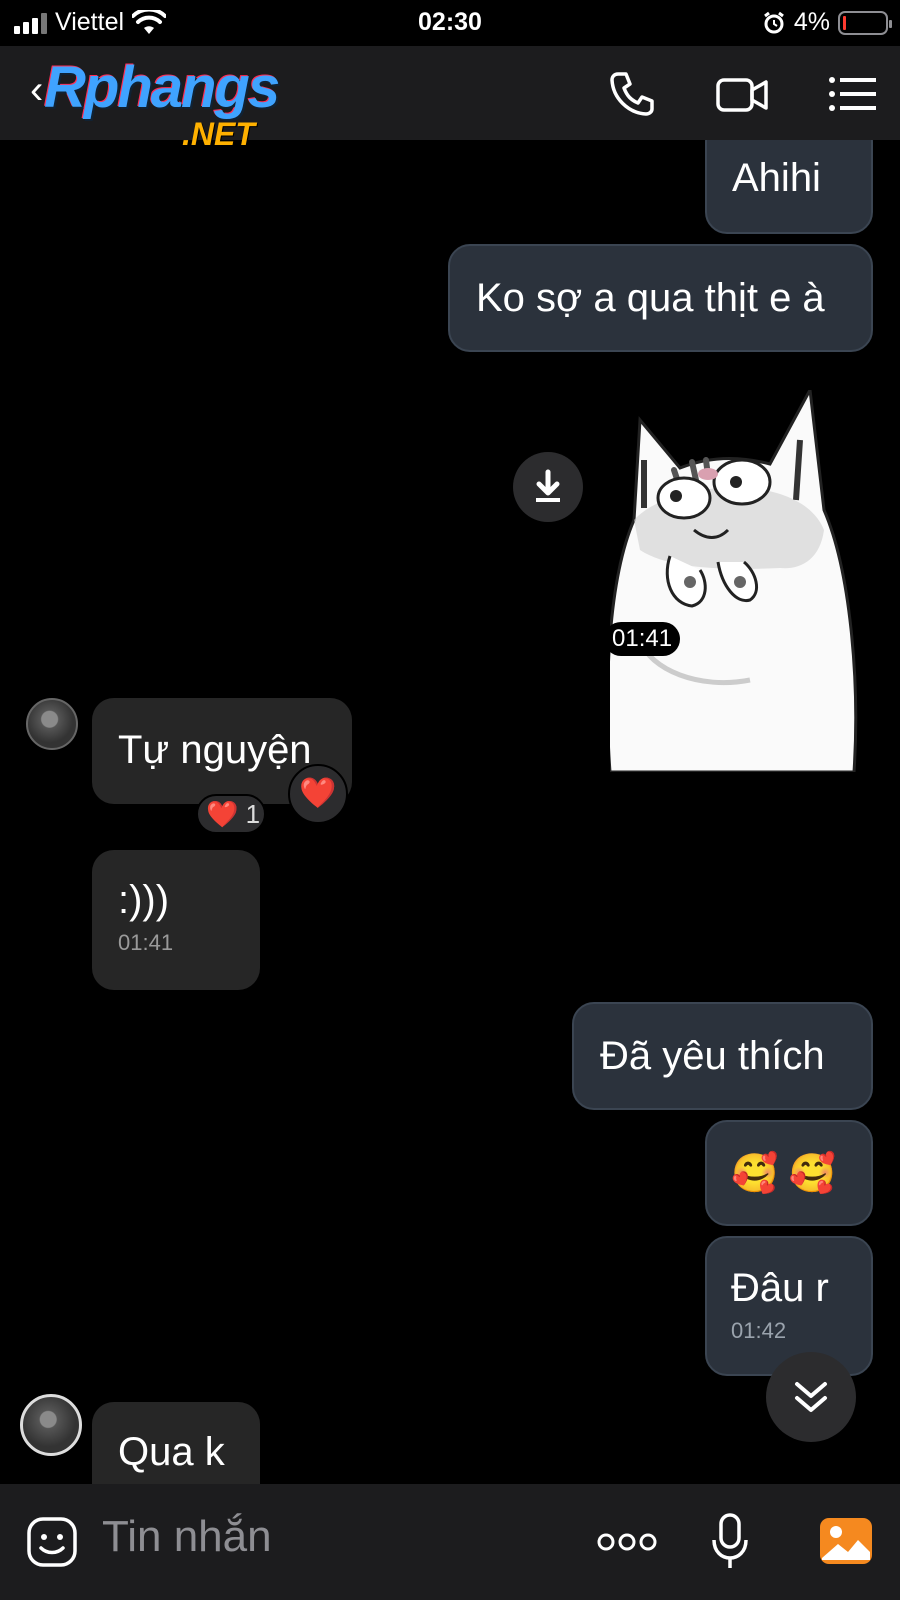 The width and height of the screenshot is (900, 1600). Describe the element at coordinates (784, 1174) in the screenshot. I see `emoji-text: 🥰 🥰` at that location.